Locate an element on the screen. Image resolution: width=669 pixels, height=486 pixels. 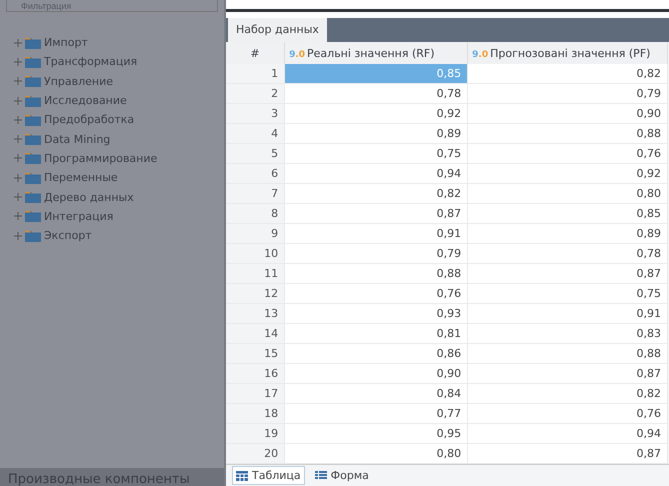
column-header: # is located at coordinates (255, 53).